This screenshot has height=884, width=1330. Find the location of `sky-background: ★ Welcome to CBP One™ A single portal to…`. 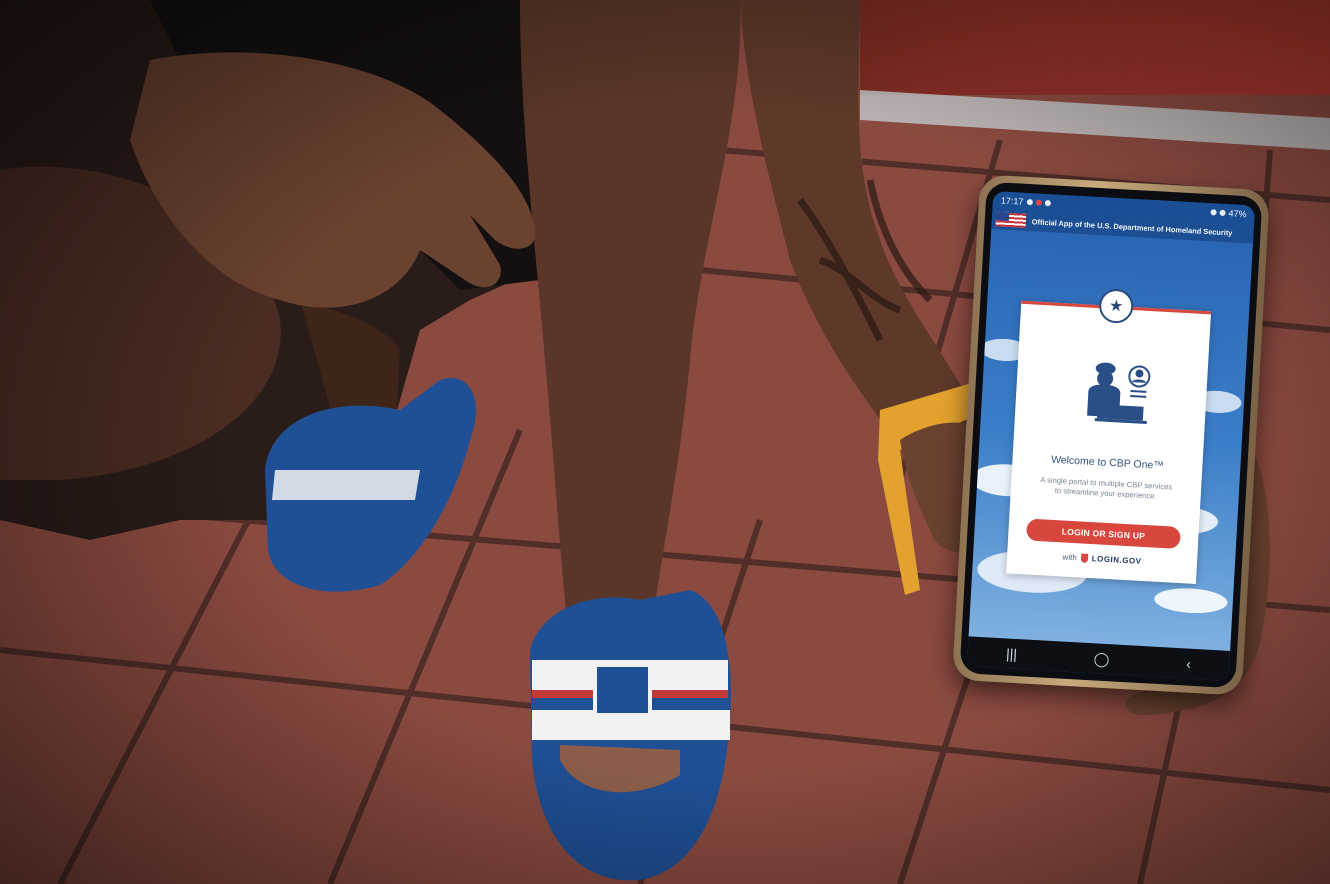

sky-background: ★ Welcome to CBP One™ A single portal to… is located at coordinates (1110, 439).